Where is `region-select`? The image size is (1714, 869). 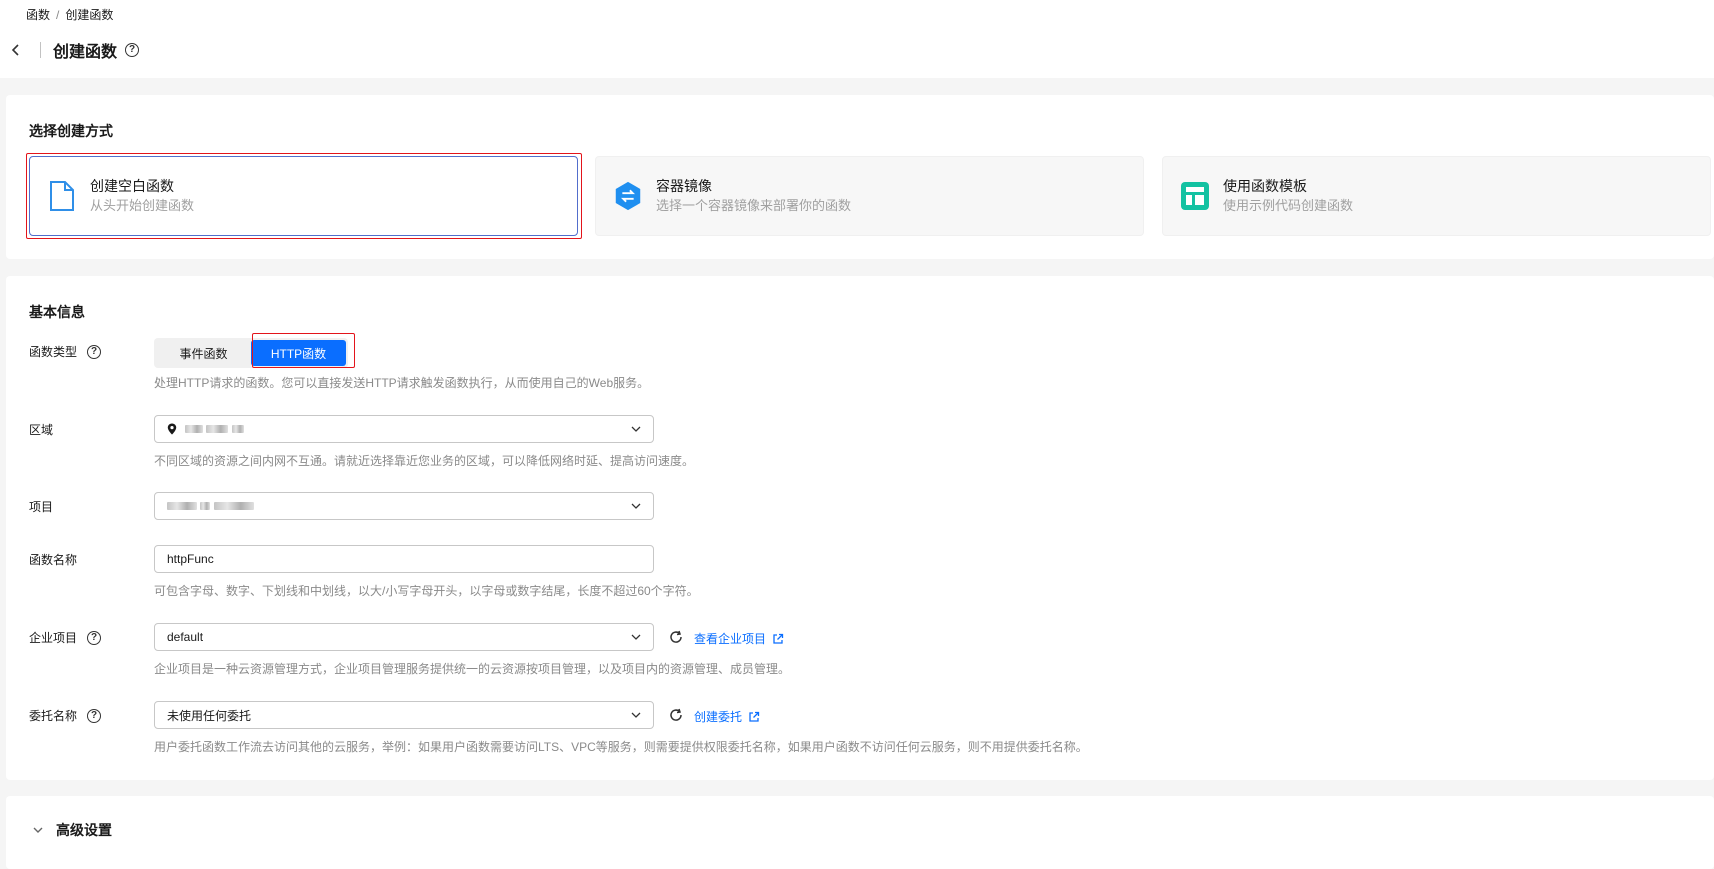 region-select is located at coordinates (404, 429).